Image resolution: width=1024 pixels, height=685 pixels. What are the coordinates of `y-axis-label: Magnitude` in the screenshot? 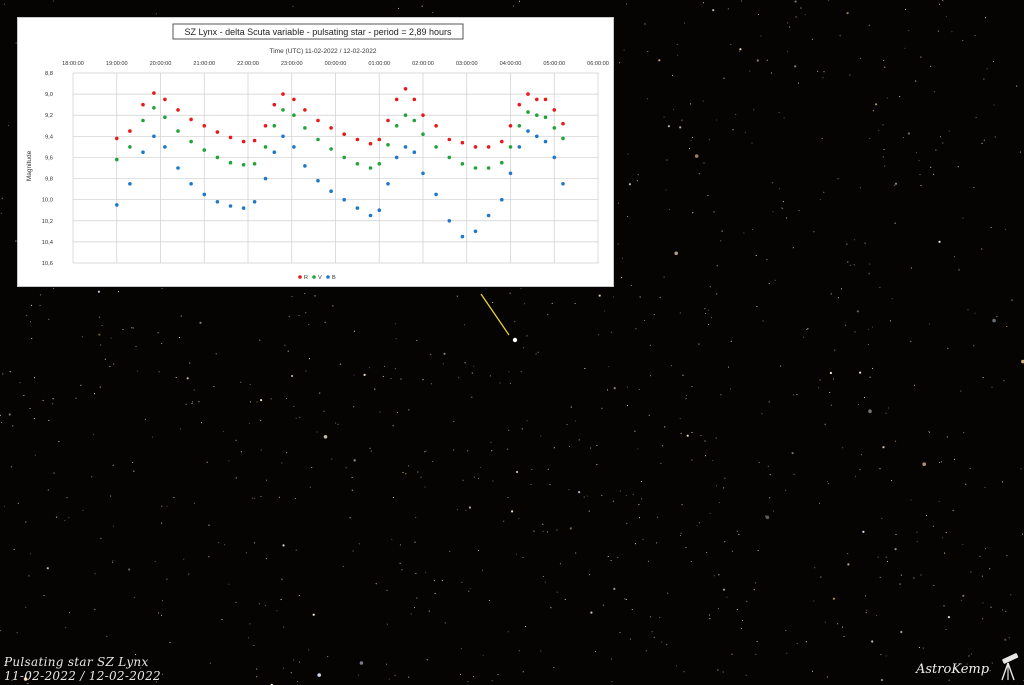 It's located at (29, 165).